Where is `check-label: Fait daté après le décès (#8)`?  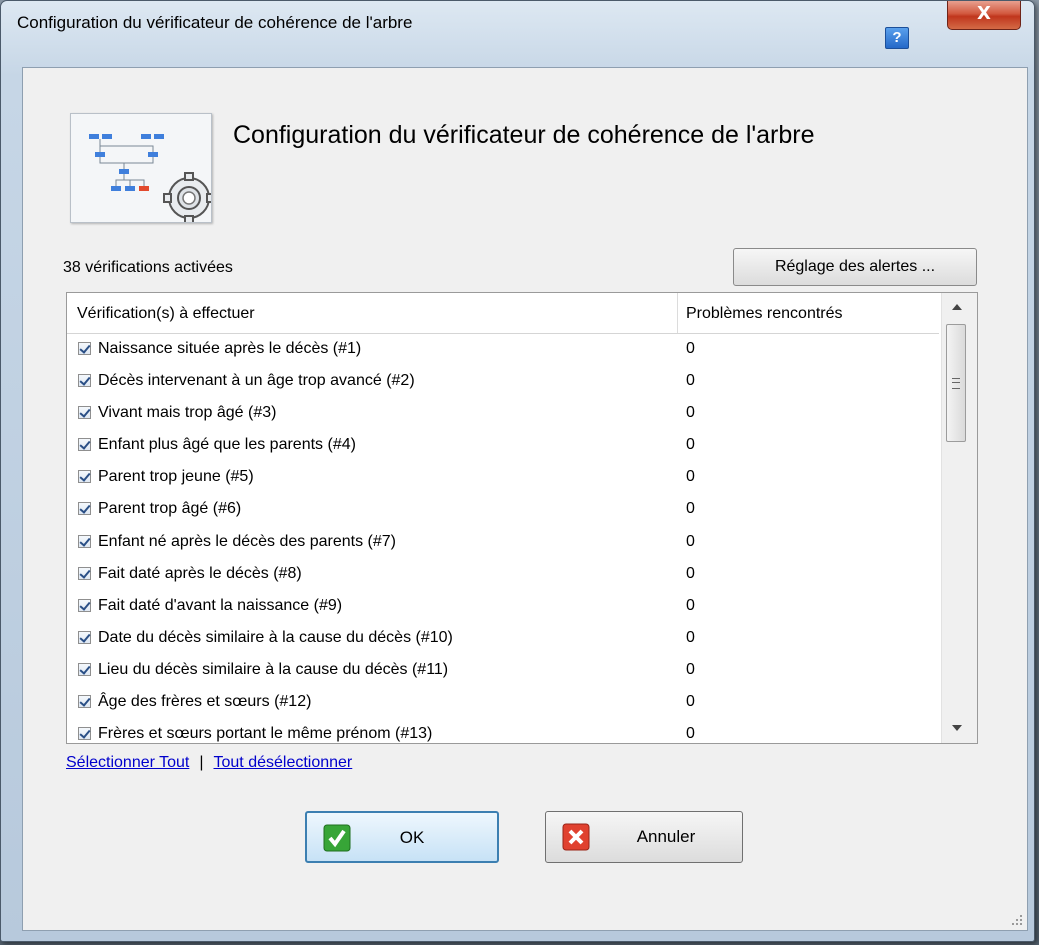
check-label: Fait daté après le décès (#8) is located at coordinates (200, 573).